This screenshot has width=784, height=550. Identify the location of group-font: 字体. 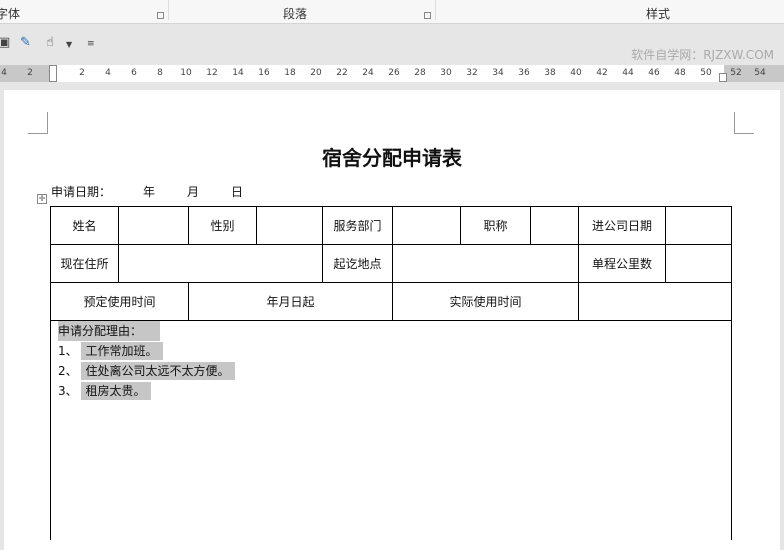
(10, 14).